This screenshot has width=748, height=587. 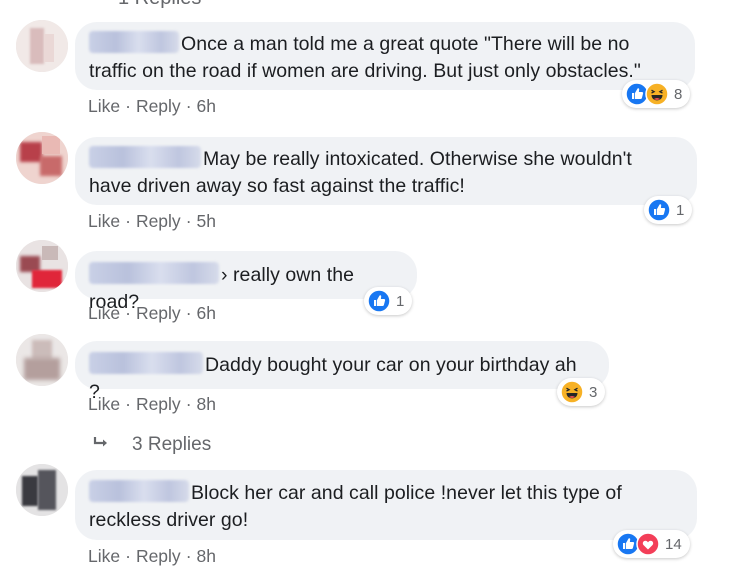 I want to click on reaction-summary: 3, so click(x=581, y=392).